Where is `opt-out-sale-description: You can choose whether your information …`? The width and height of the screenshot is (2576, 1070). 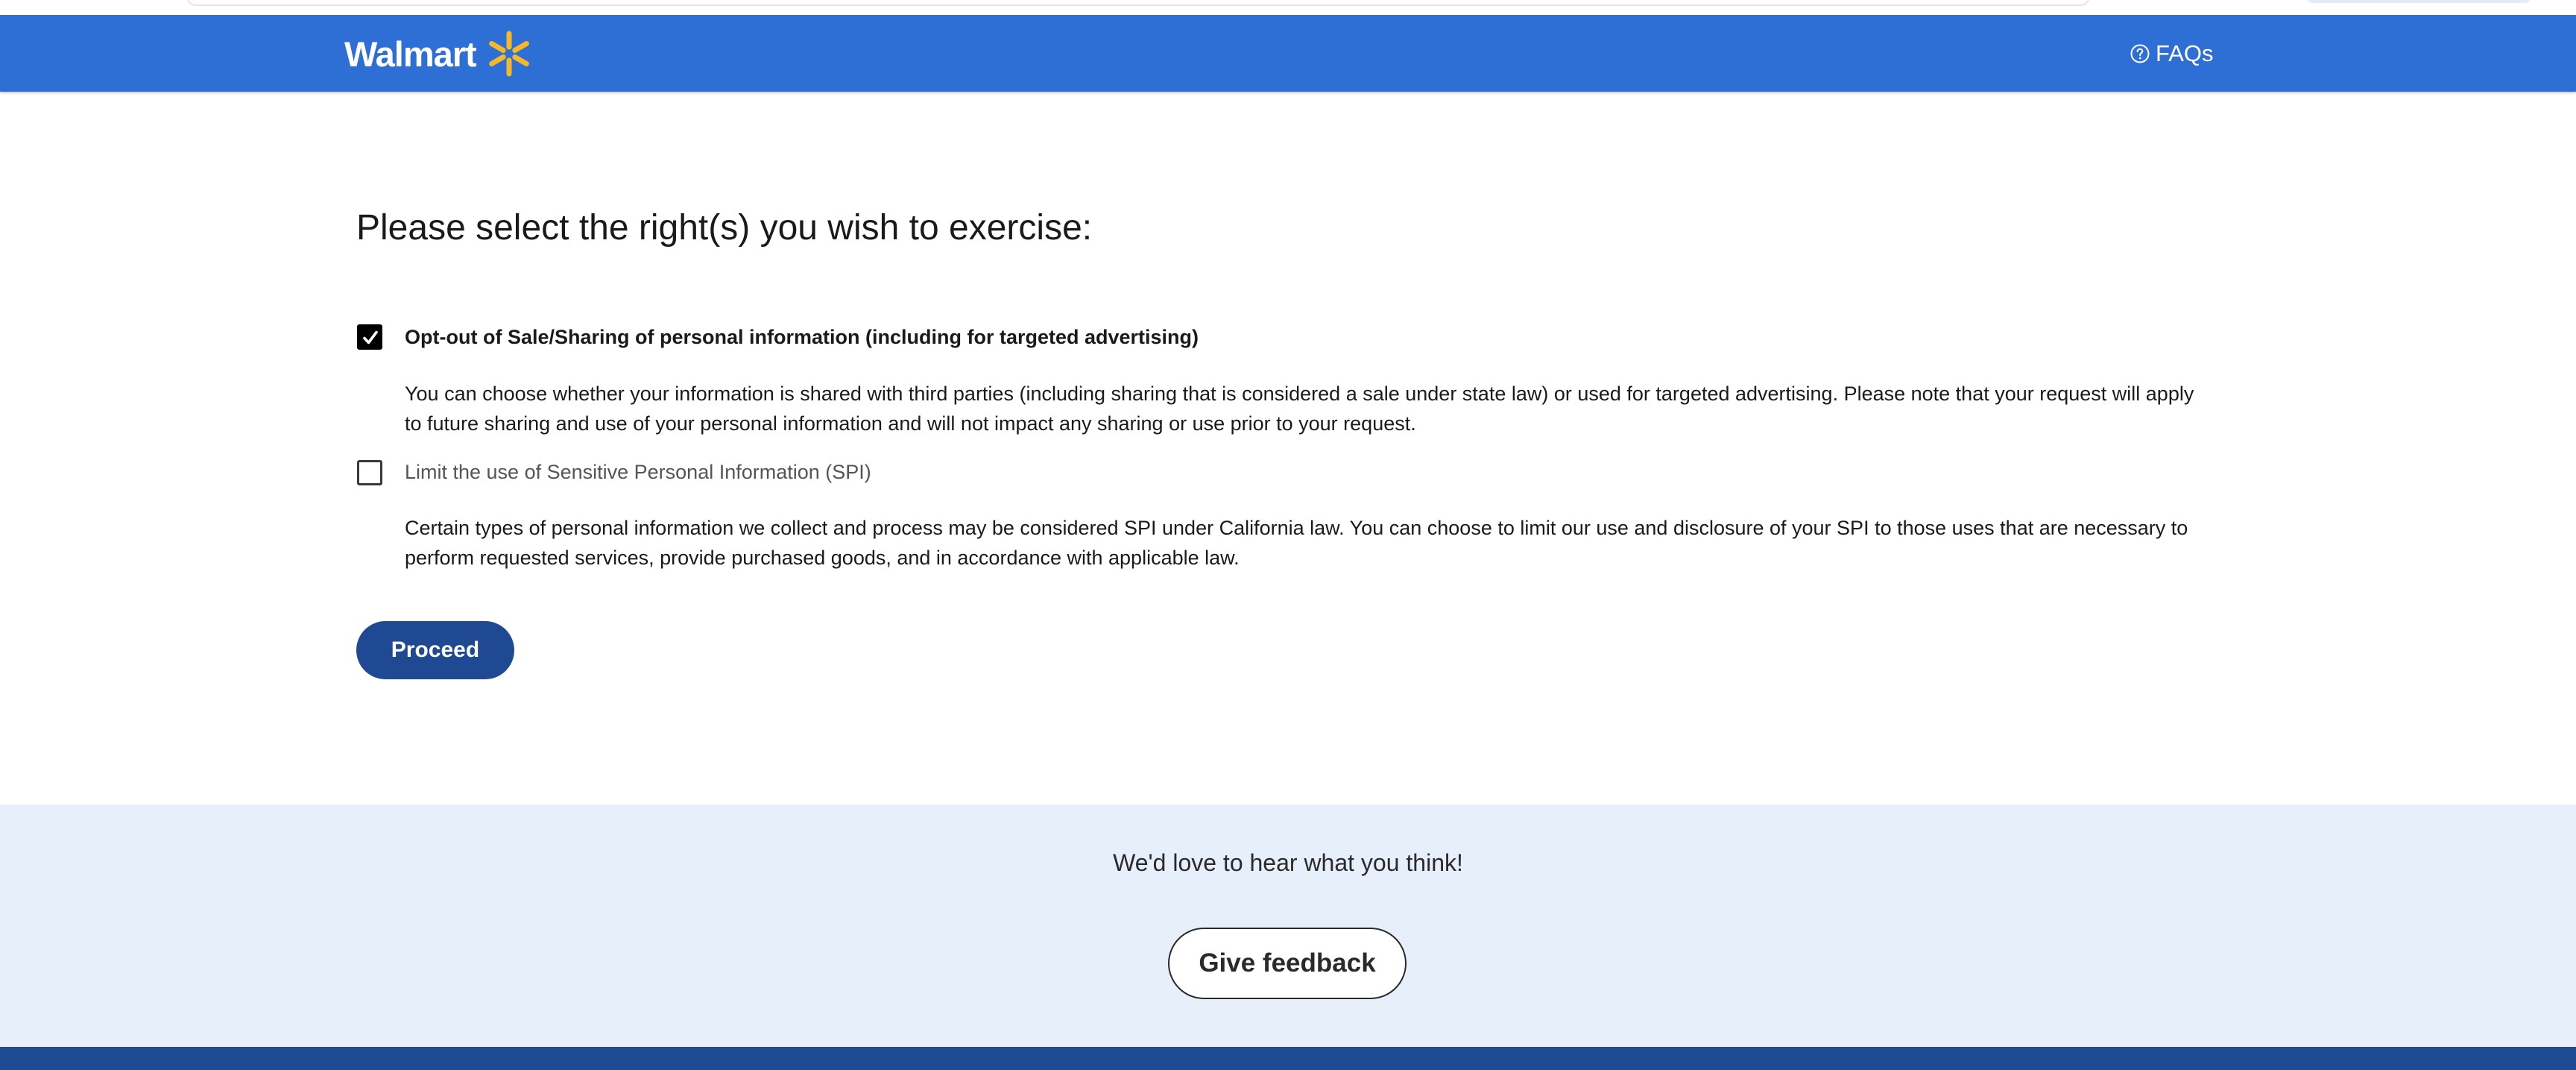
opt-out-sale-description: You can choose whether your information … is located at coordinates (1299, 409).